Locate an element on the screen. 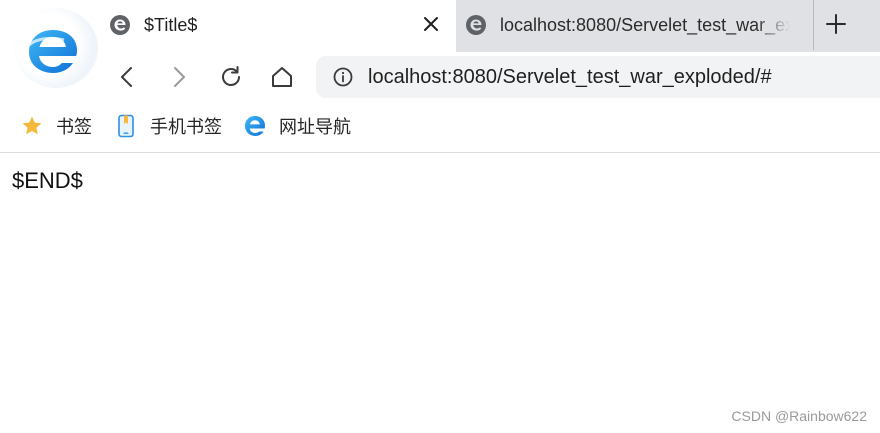 The width and height of the screenshot is (880, 433). watermark: CSDN @Rainbow622 is located at coordinates (799, 416).